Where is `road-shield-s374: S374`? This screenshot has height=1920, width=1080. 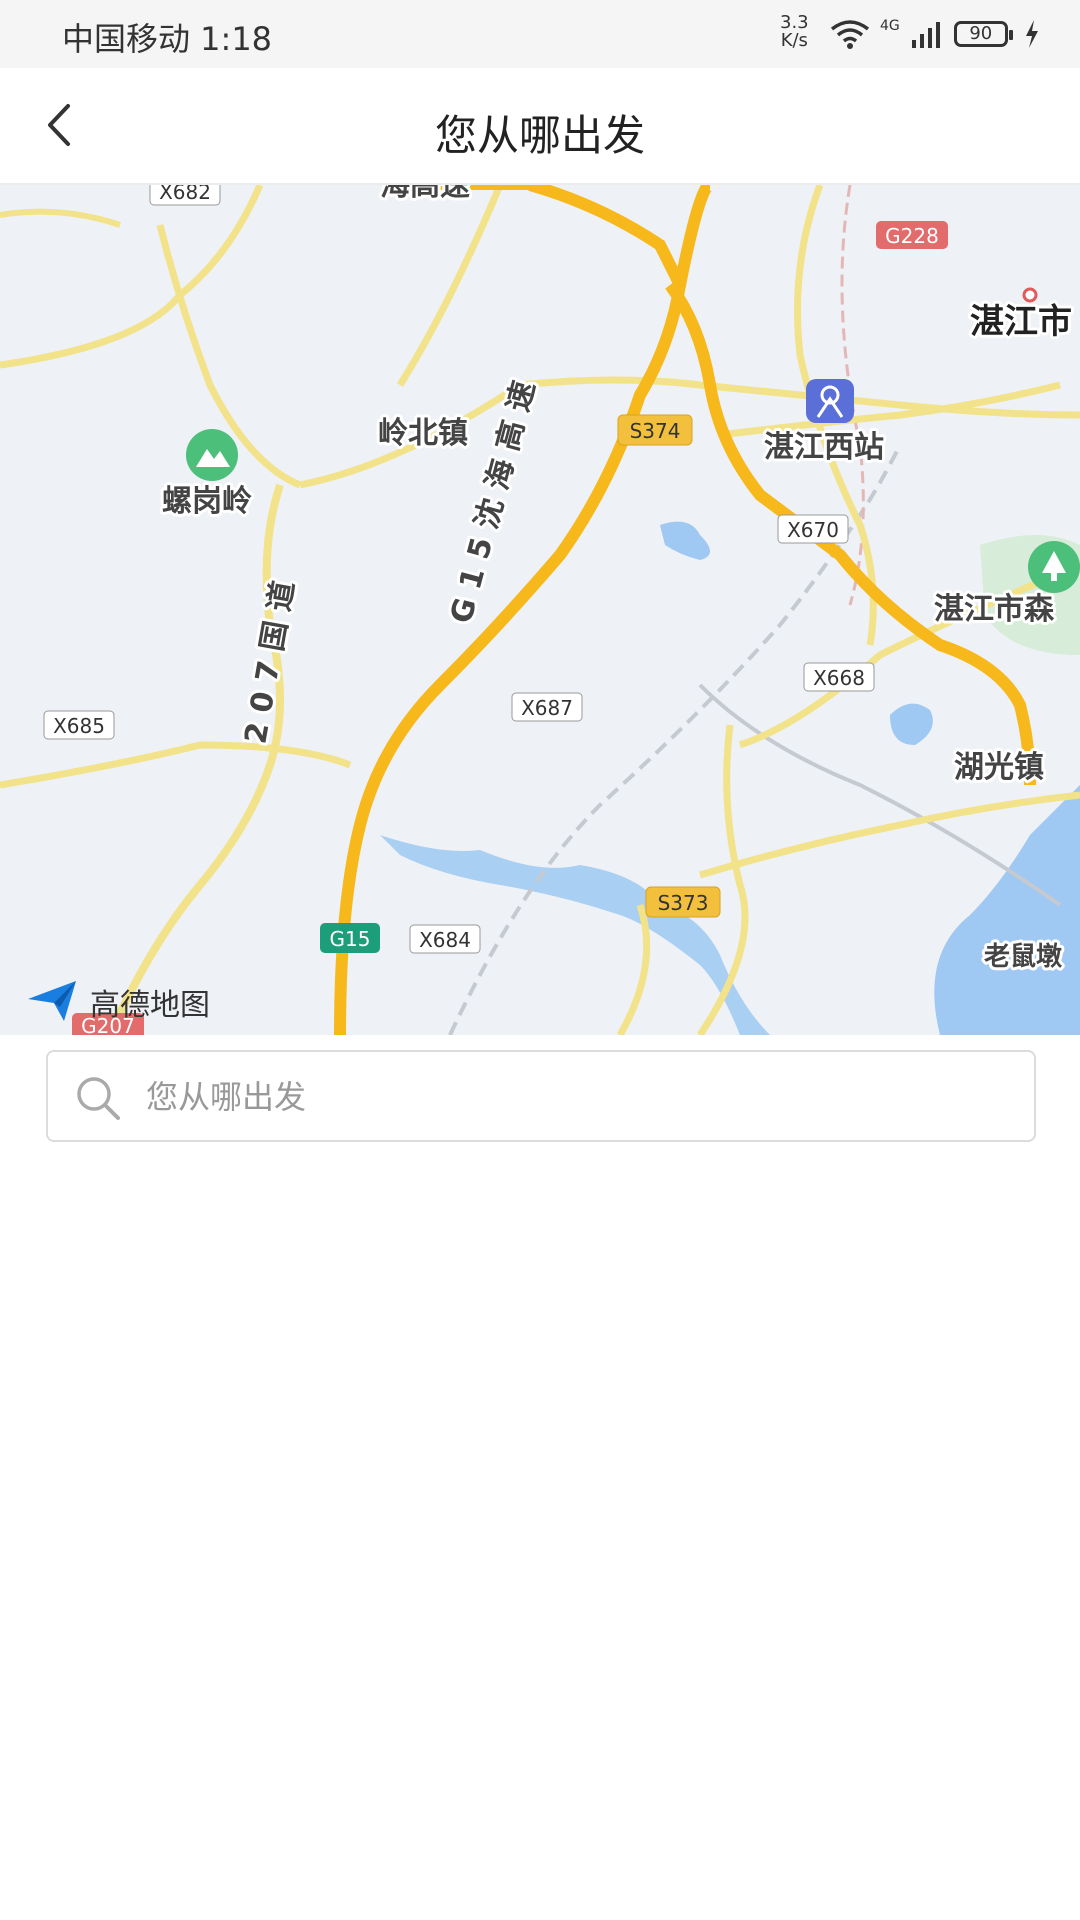 road-shield-s374: S374 is located at coordinates (655, 430).